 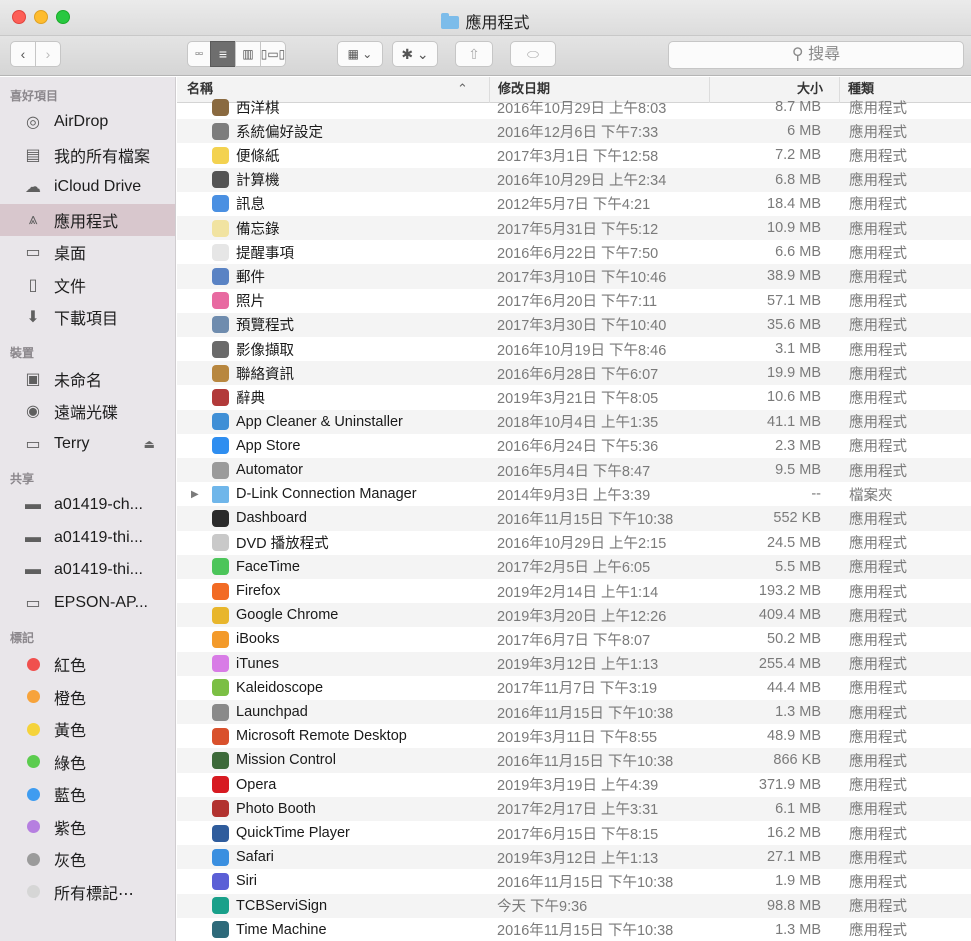 I want to click on modified-date-cell: 2017年11月7日 下午3:19, so click(x=577, y=689).